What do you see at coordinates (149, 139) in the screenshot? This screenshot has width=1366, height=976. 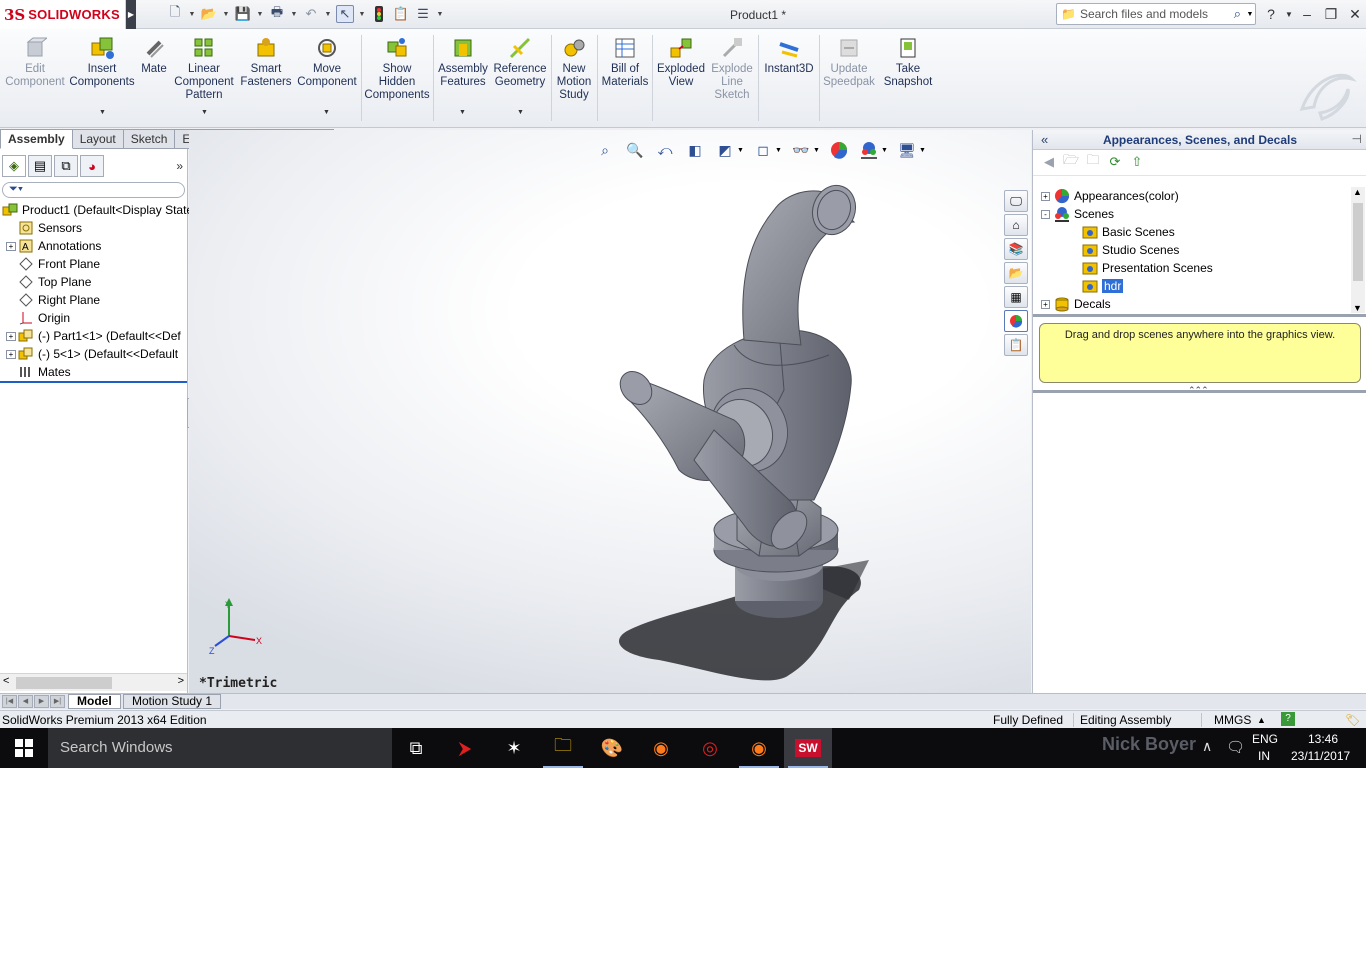 I see `tab-sketch: Sketch` at bounding box center [149, 139].